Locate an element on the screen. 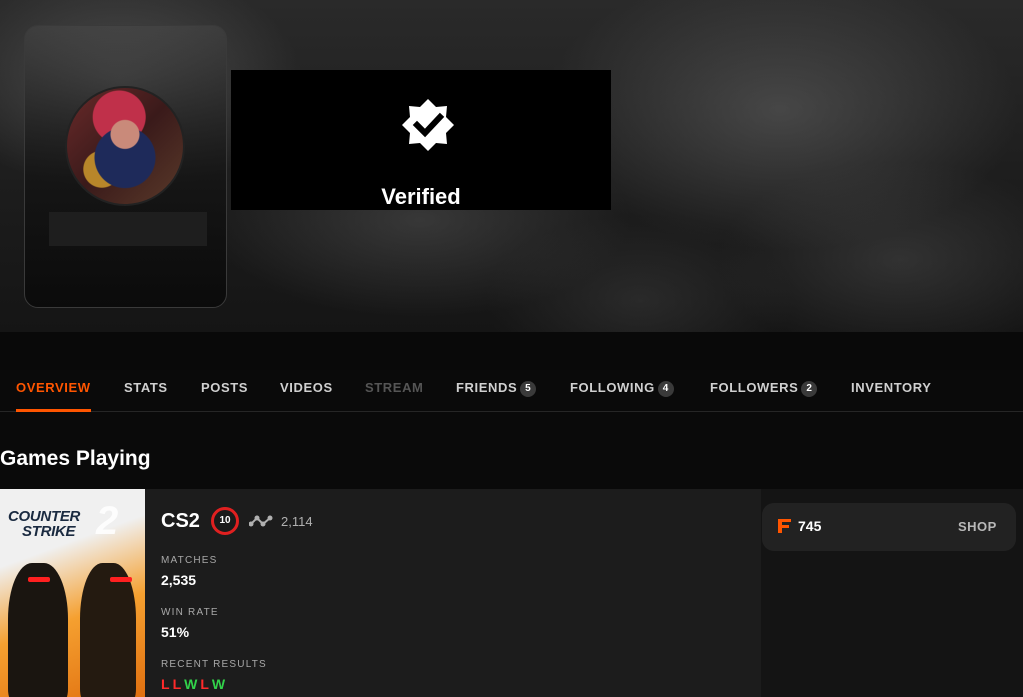 The image size is (1023, 697). points-box: 745 SHOP is located at coordinates (889, 527).